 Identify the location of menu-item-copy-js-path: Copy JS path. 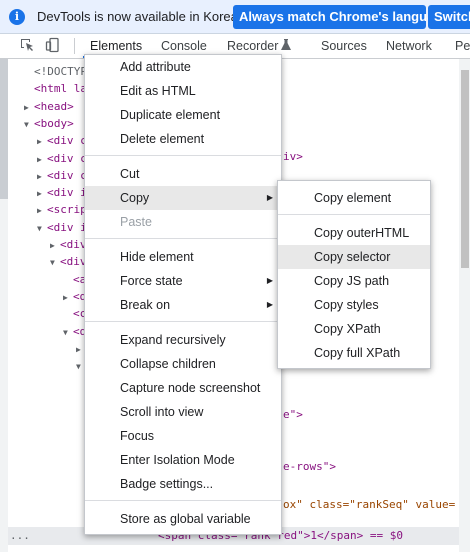
(354, 281).